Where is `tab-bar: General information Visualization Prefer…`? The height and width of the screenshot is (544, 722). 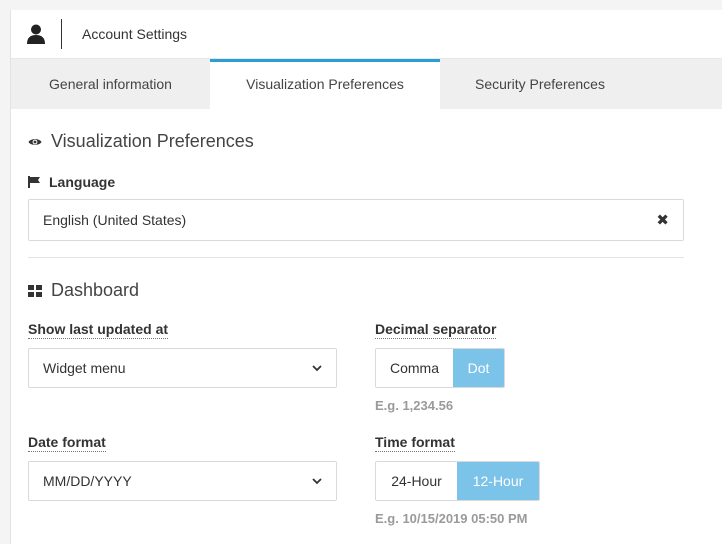 tab-bar: General information Visualization Prefer… is located at coordinates (366, 84).